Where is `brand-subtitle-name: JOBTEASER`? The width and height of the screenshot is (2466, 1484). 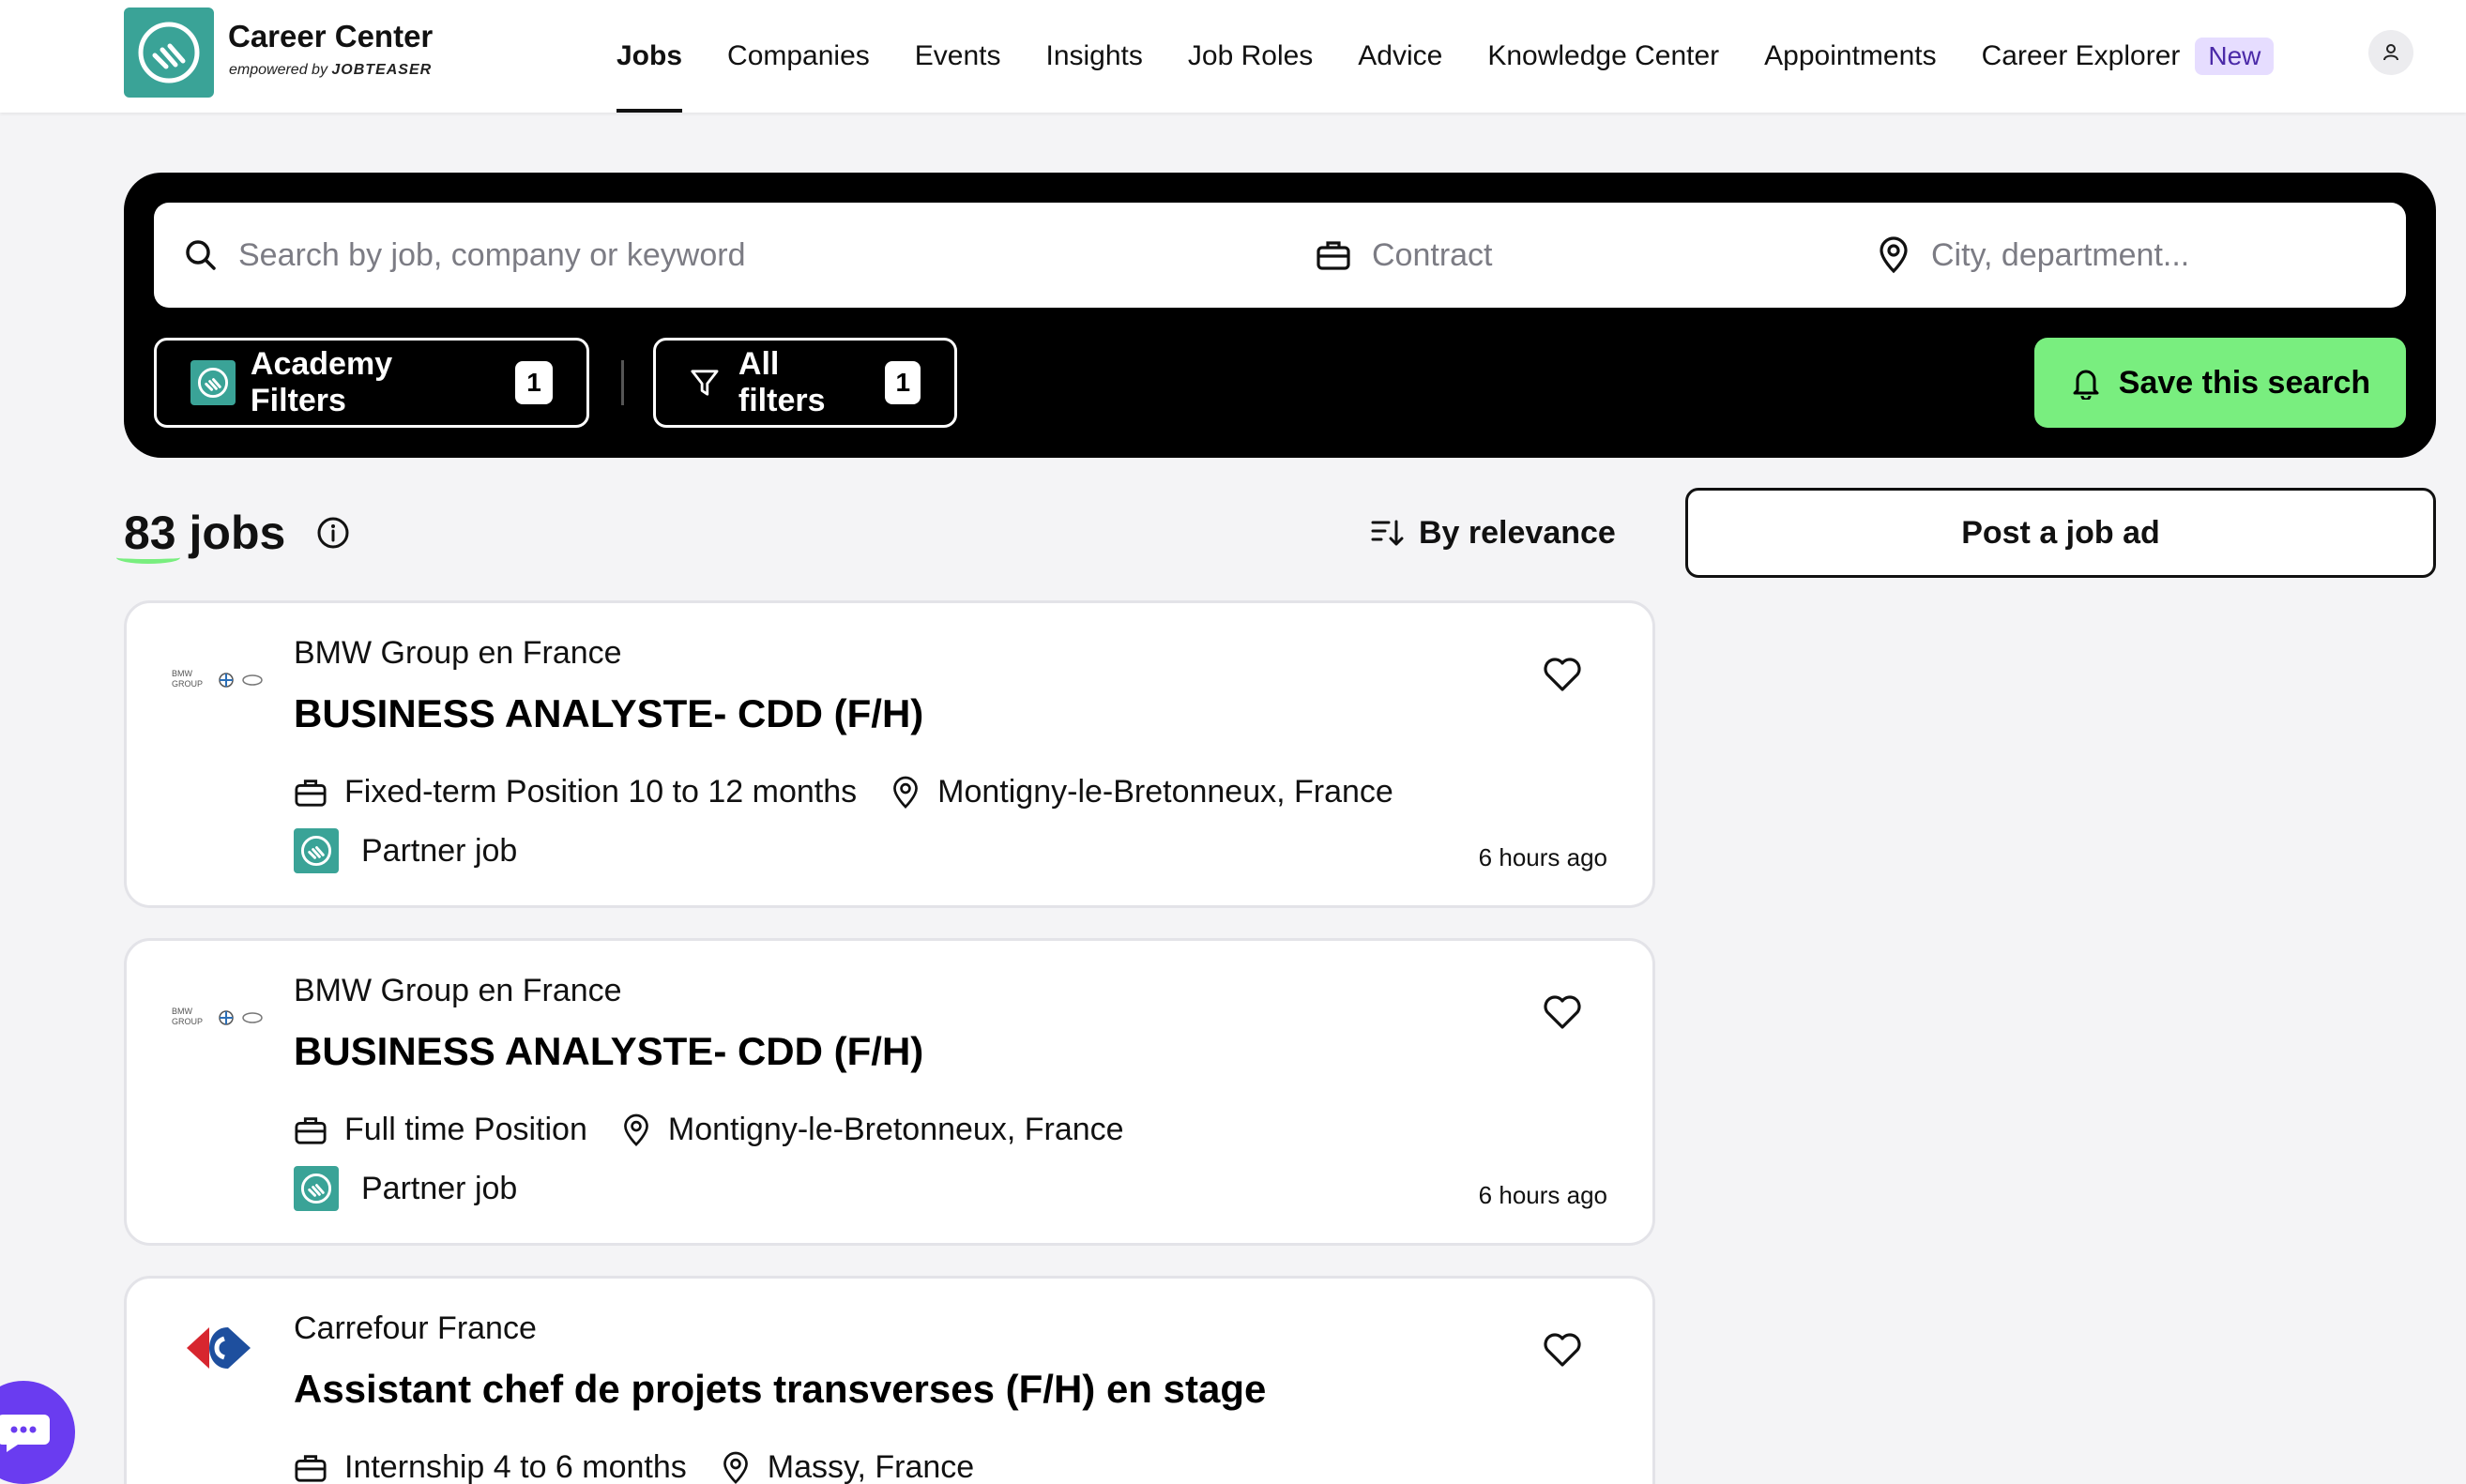 brand-subtitle-name: JOBTEASER is located at coordinates (382, 70).